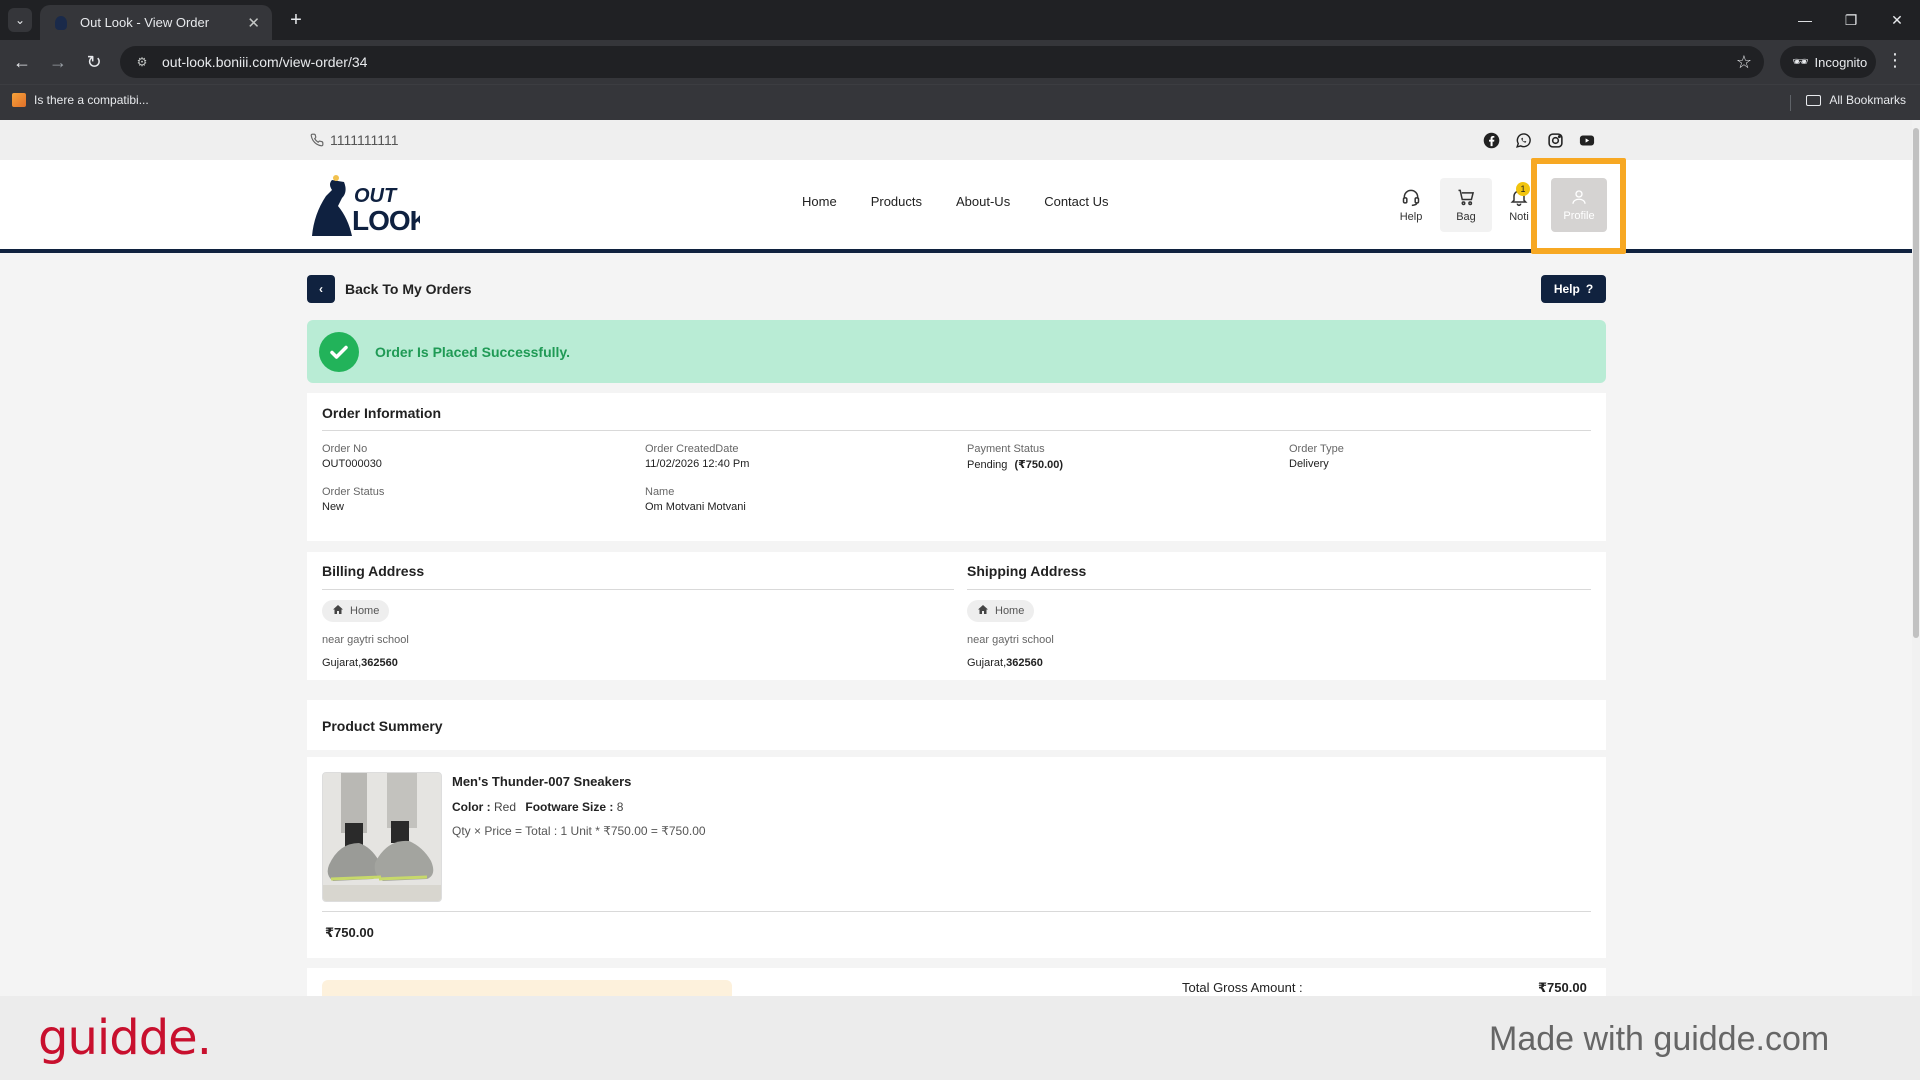 The width and height of the screenshot is (1920, 1080). What do you see at coordinates (317, 140) in the screenshot?
I see `phone-icon` at bounding box center [317, 140].